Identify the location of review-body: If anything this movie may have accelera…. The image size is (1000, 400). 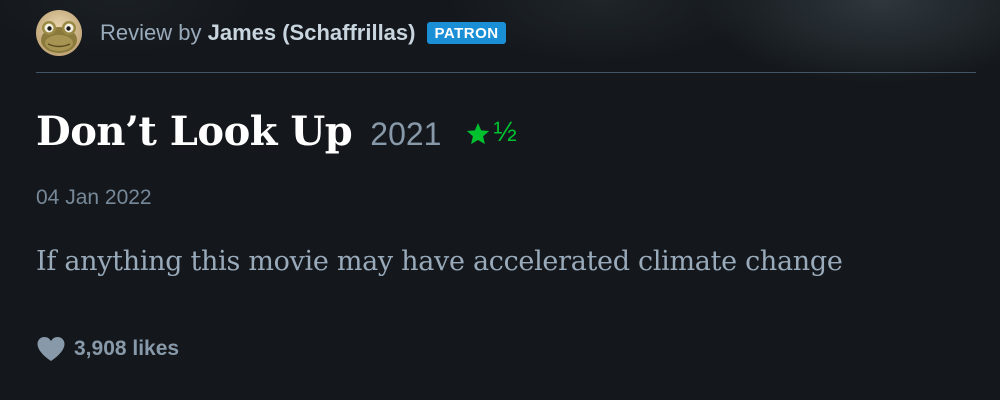
(439, 261).